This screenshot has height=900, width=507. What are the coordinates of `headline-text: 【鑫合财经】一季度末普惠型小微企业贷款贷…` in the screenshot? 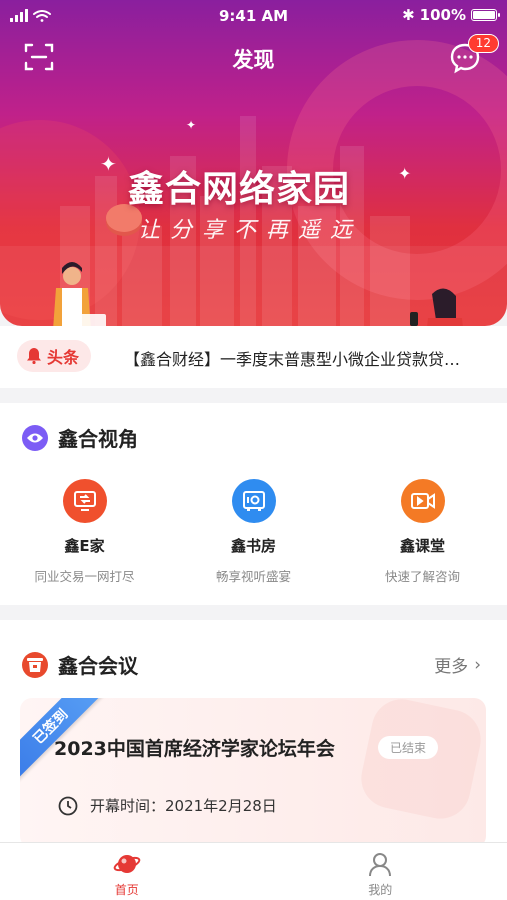 It's located at (305, 358).